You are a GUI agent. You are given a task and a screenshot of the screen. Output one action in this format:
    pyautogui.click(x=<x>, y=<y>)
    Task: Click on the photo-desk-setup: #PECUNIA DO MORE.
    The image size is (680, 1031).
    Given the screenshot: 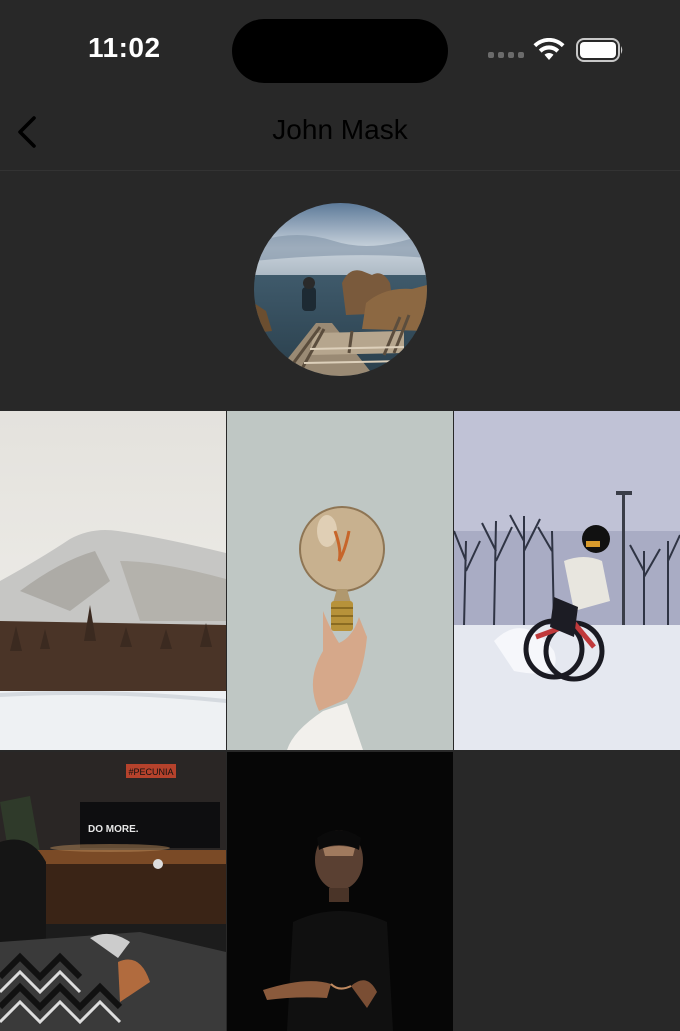 What is the action you would take?
    pyautogui.click(x=113, y=891)
    